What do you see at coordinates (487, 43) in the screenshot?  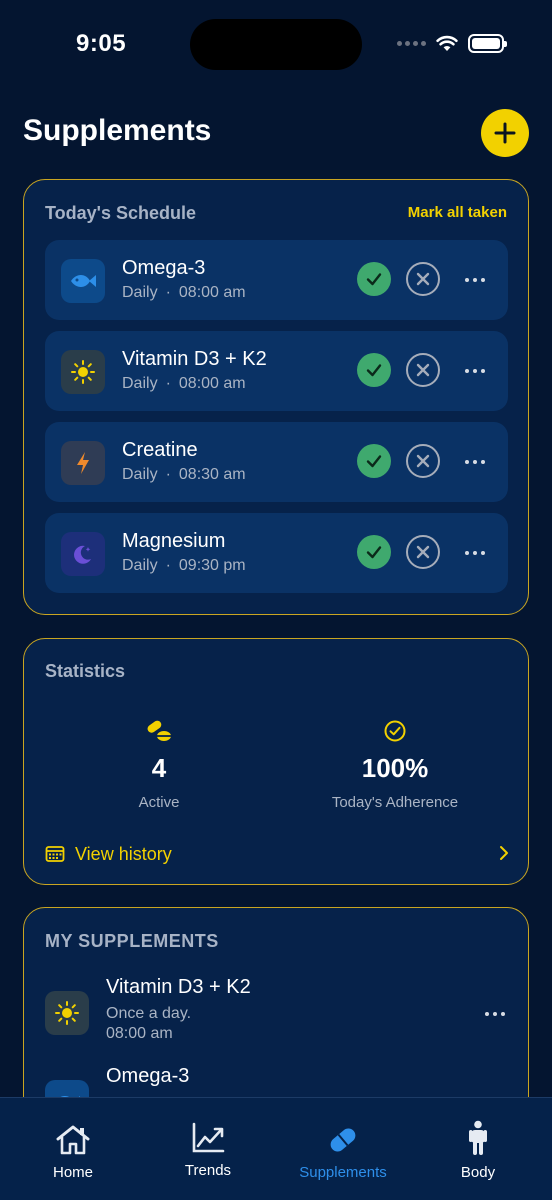 I see `battery-icon` at bounding box center [487, 43].